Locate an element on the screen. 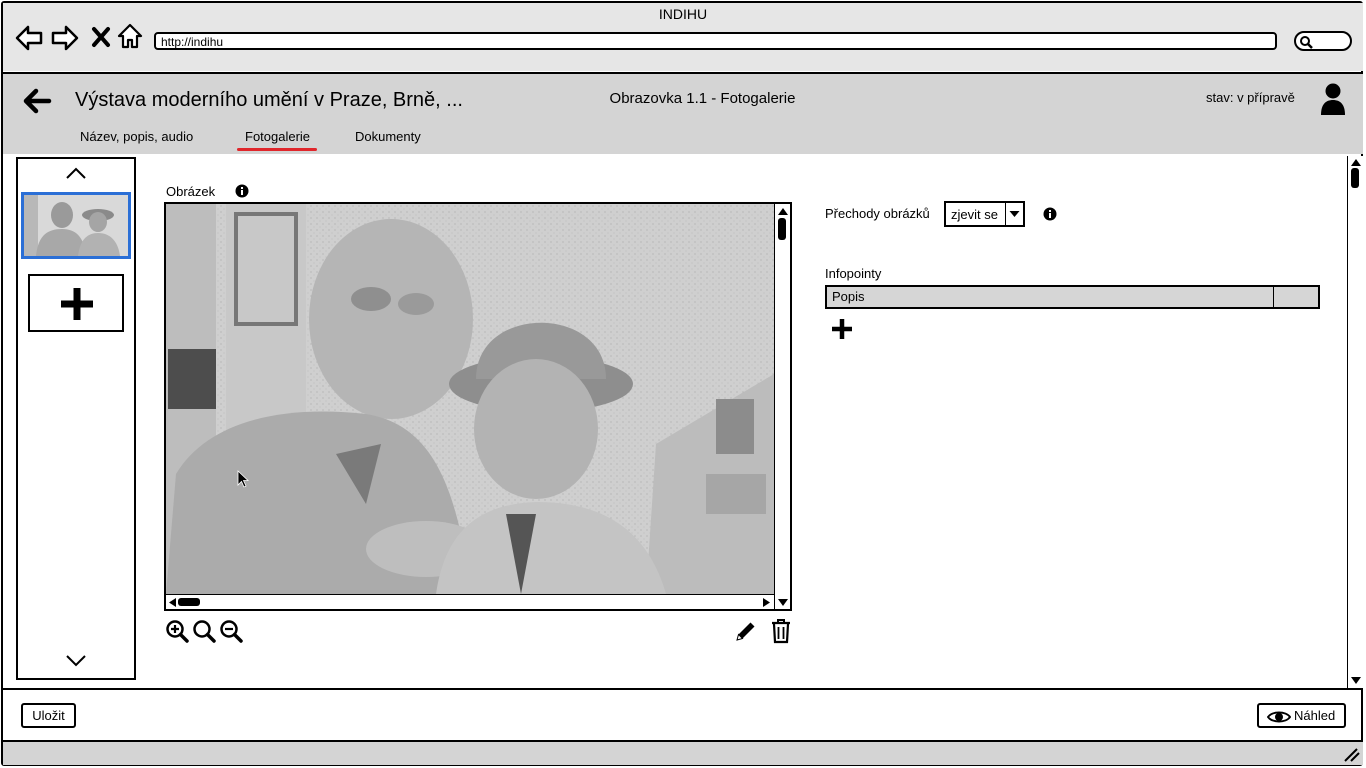  transitions-select: zjevit se is located at coordinates (984, 214).